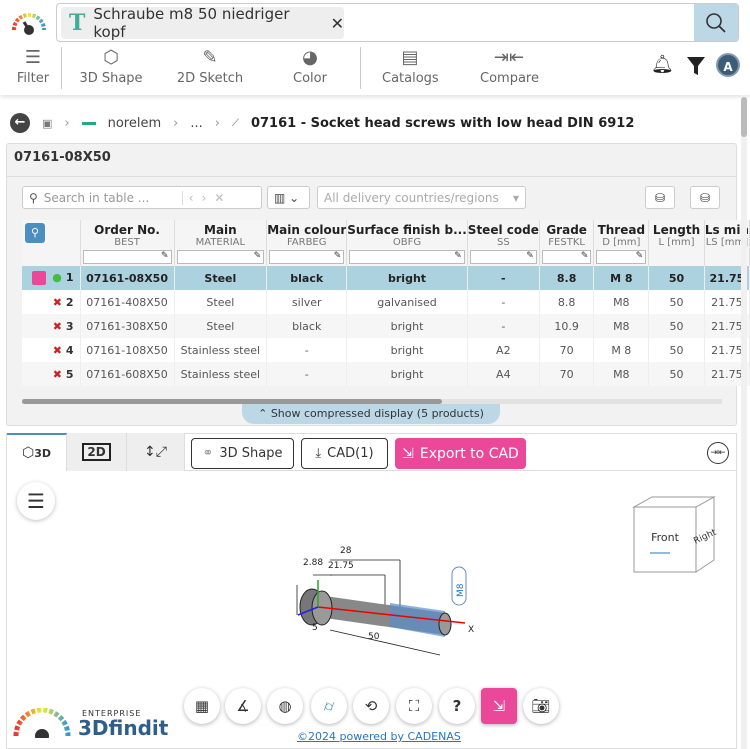 This screenshot has width=750, height=749. What do you see at coordinates (127, 374) in the screenshot?
I see `table-cell: 07161-608X50` at bounding box center [127, 374].